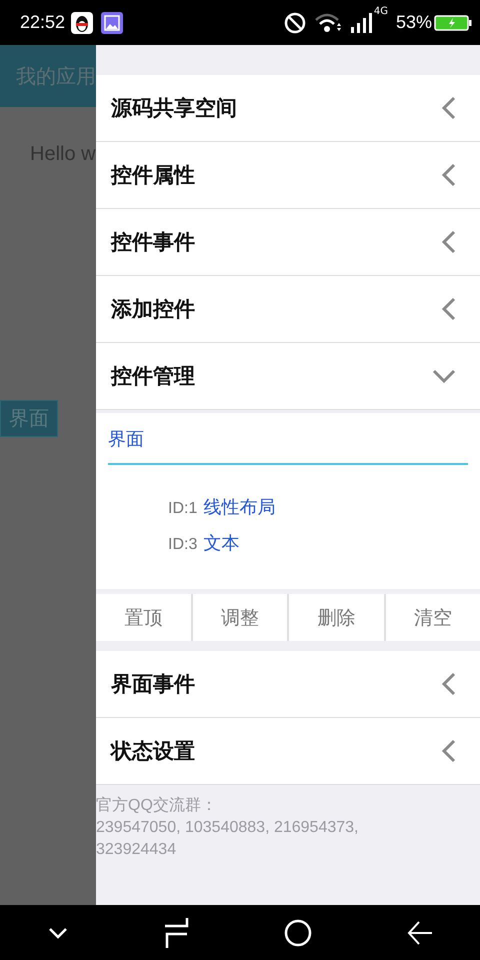 This screenshot has height=960, width=480. Describe the element at coordinates (239, 507) in the screenshot. I see `widget-link: 线性布局` at that location.